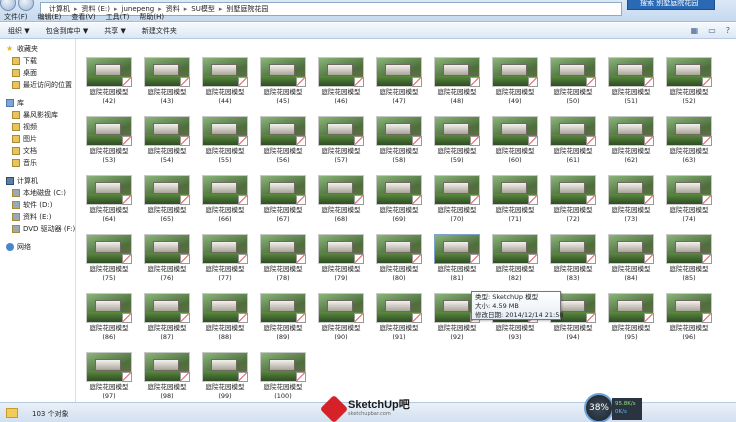 Image resolution: width=736 pixels, height=422 pixels. What do you see at coordinates (19, 31) in the screenshot?
I see `organize-button: 组织 ▼` at bounding box center [19, 31].